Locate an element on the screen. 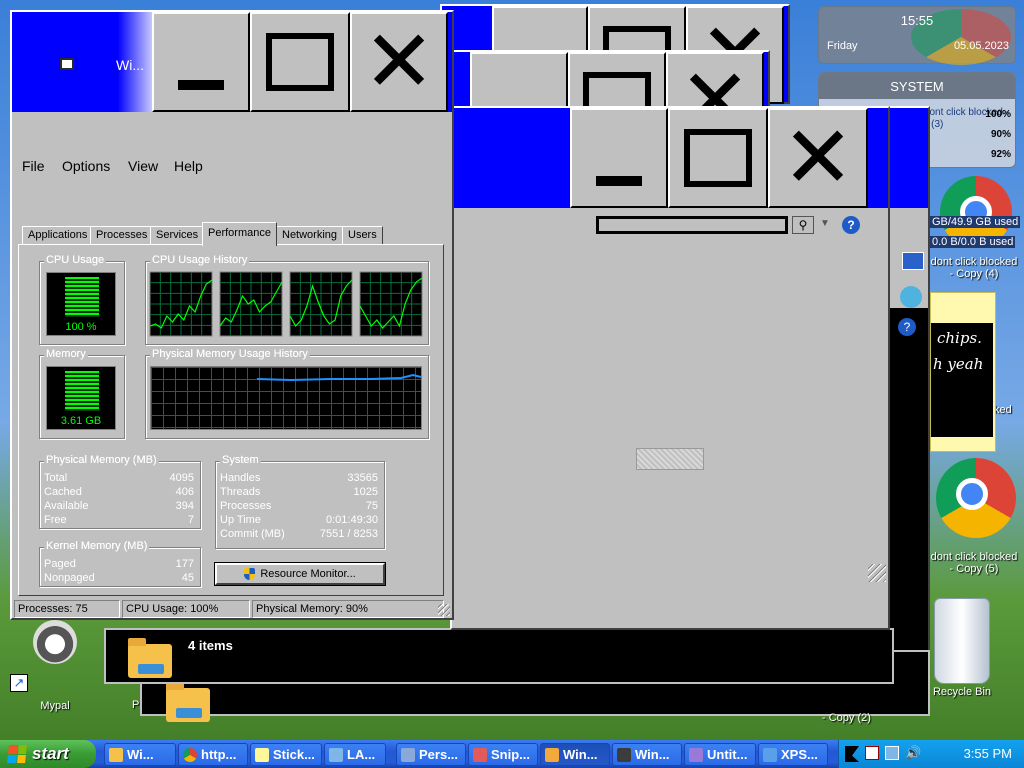 This screenshot has height=768, width=1024. tab-performance: Performance is located at coordinates (239, 234).